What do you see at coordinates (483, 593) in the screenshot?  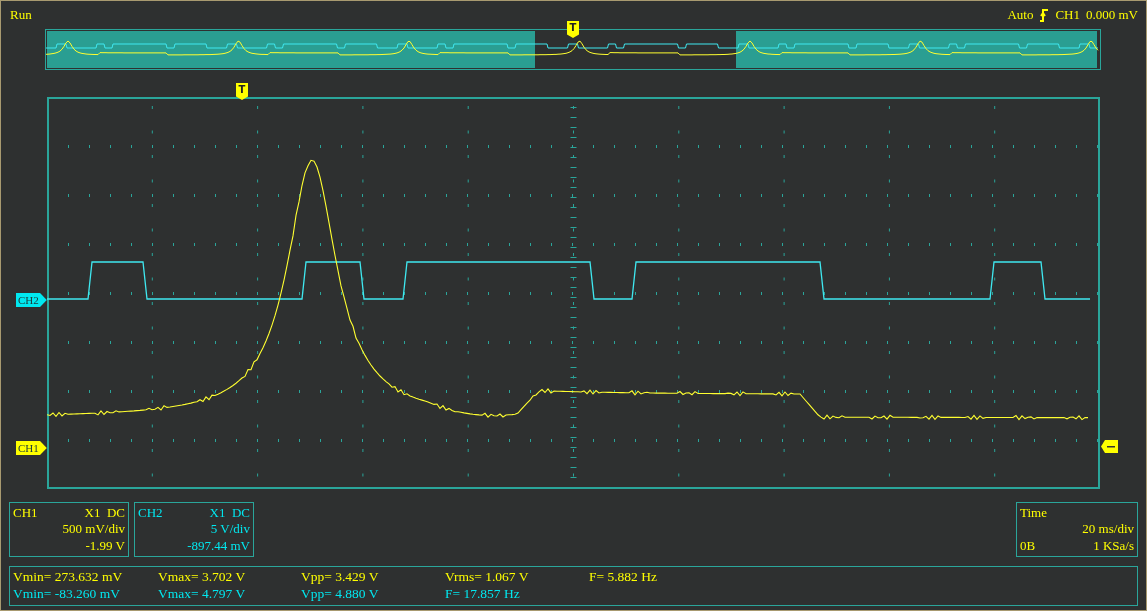 I see `measurement-value: F= 17.857 Hz` at bounding box center [483, 593].